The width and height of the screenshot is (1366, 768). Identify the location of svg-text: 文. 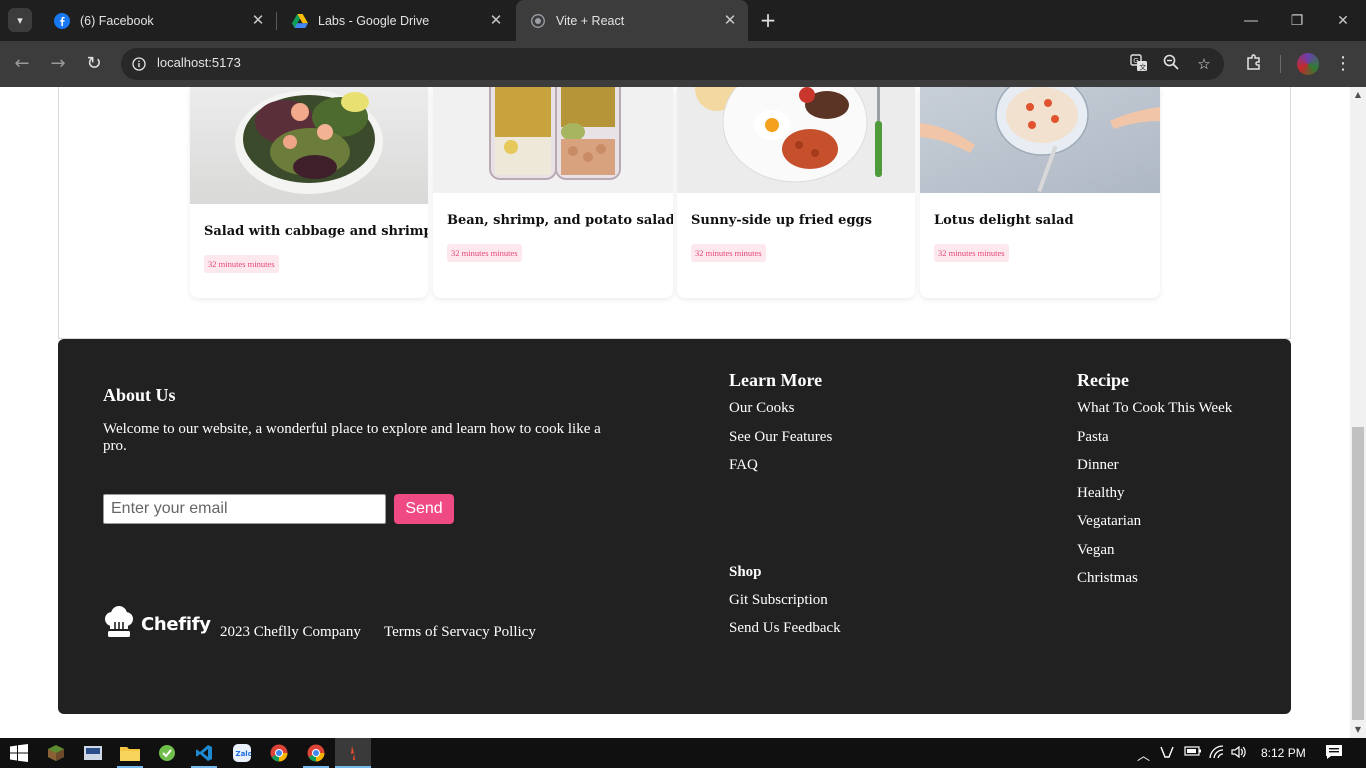
(1142, 66).